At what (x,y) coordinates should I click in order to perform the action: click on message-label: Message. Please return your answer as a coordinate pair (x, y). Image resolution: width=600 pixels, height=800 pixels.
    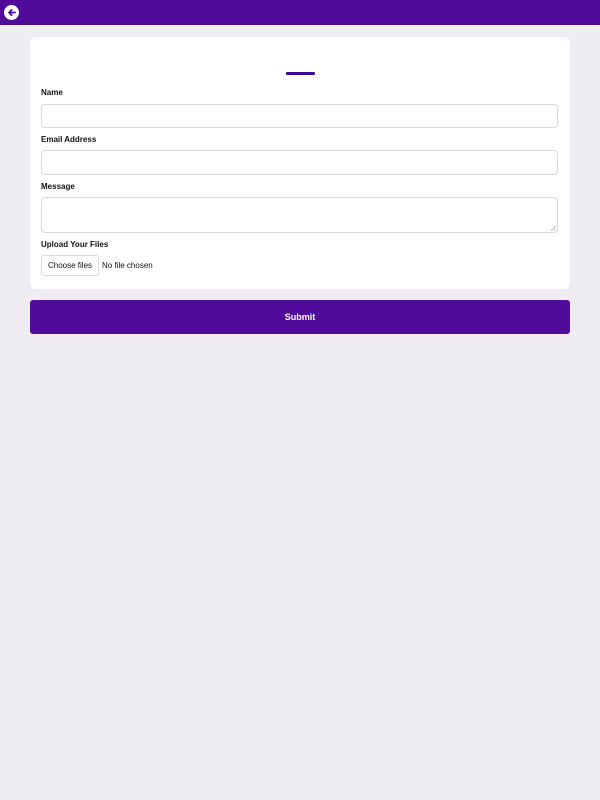
    Looking at the image, I should click on (58, 186).